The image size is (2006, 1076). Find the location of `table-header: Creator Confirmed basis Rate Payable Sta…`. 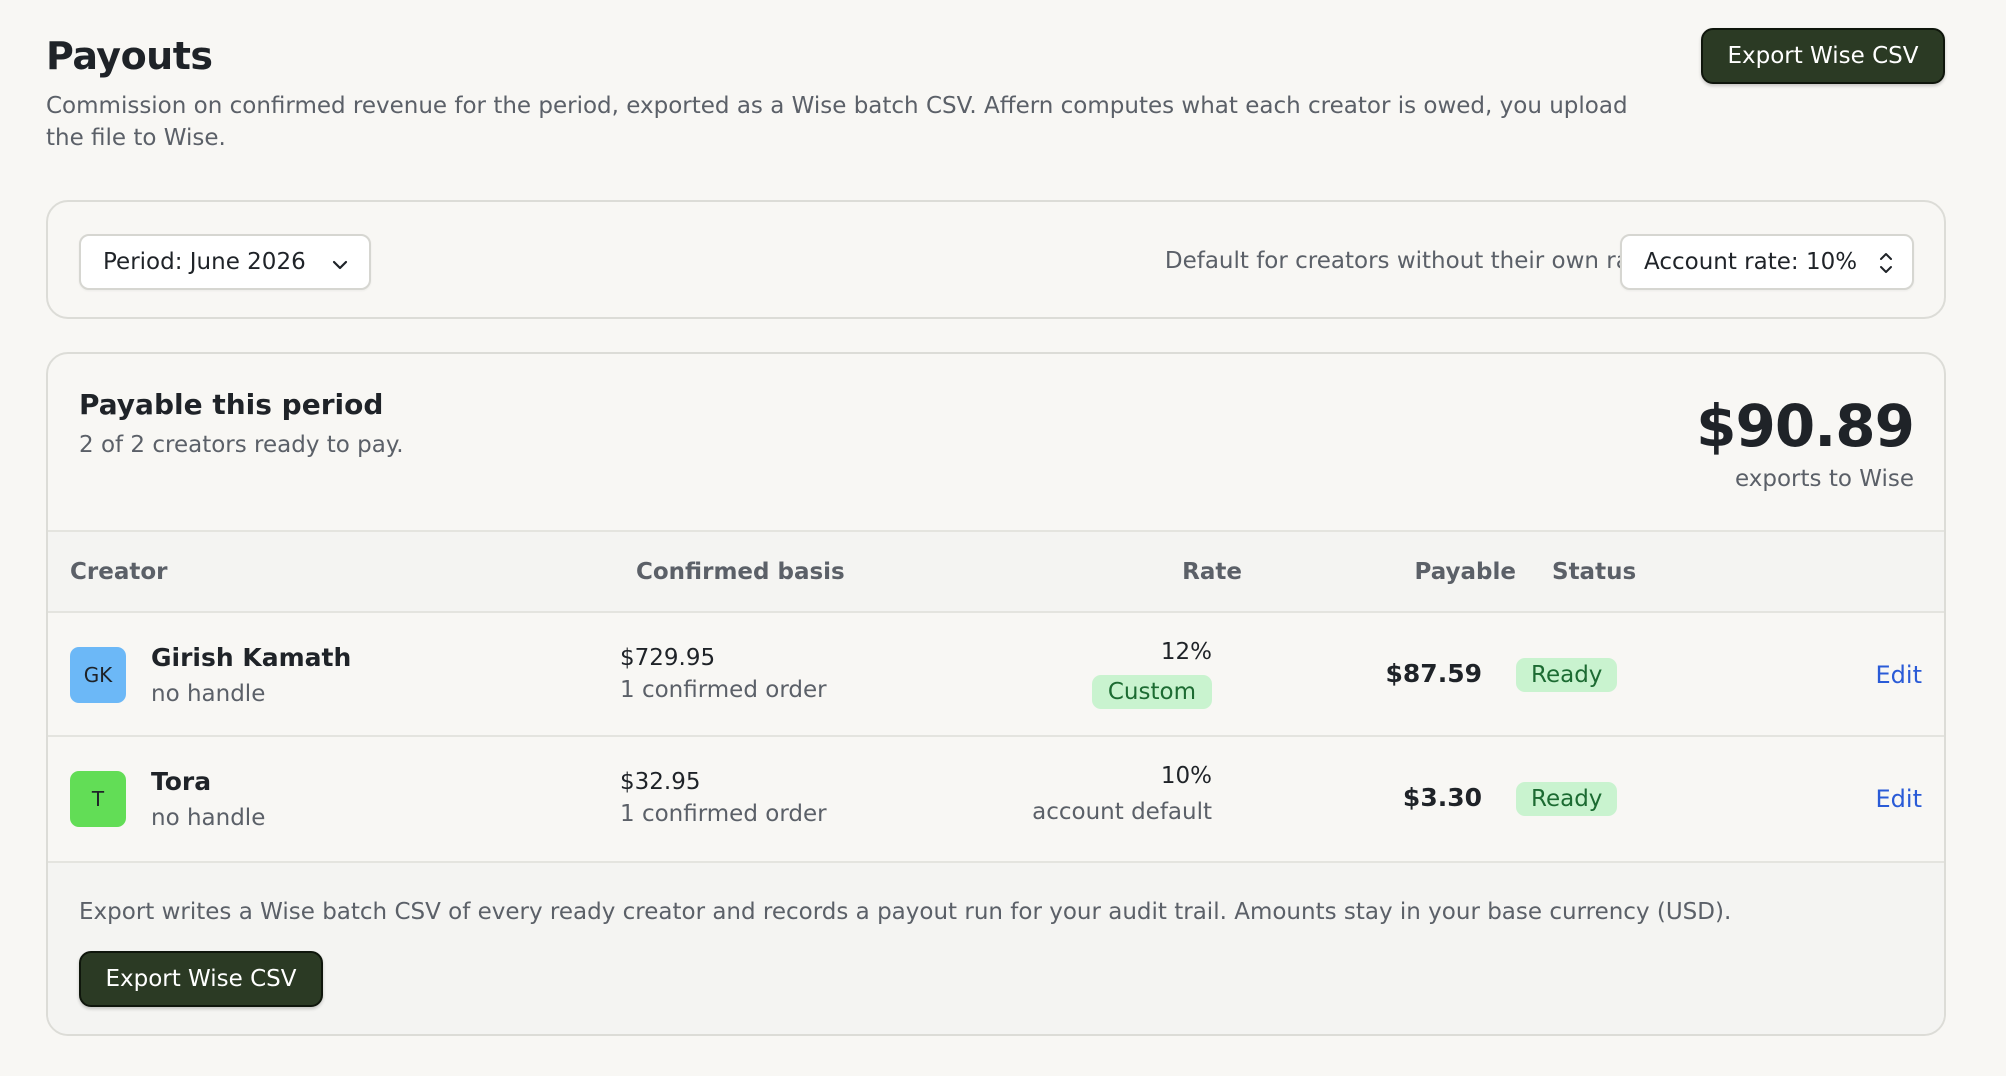

table-header: Creator Confirmed basis Rate Payable Sta… is located at coordinates (996, 571).